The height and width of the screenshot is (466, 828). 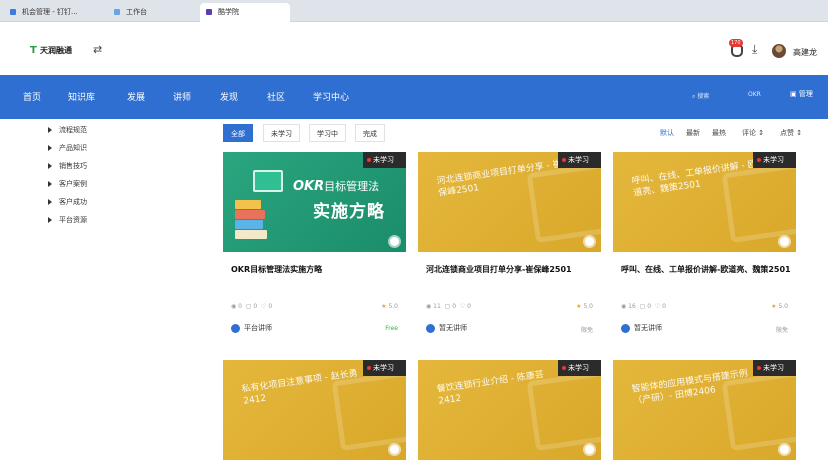 What do you see at coordinates (805, 52) in the screenshot?
I see `user-name: 高建龙` at bounding box center [805, 52].